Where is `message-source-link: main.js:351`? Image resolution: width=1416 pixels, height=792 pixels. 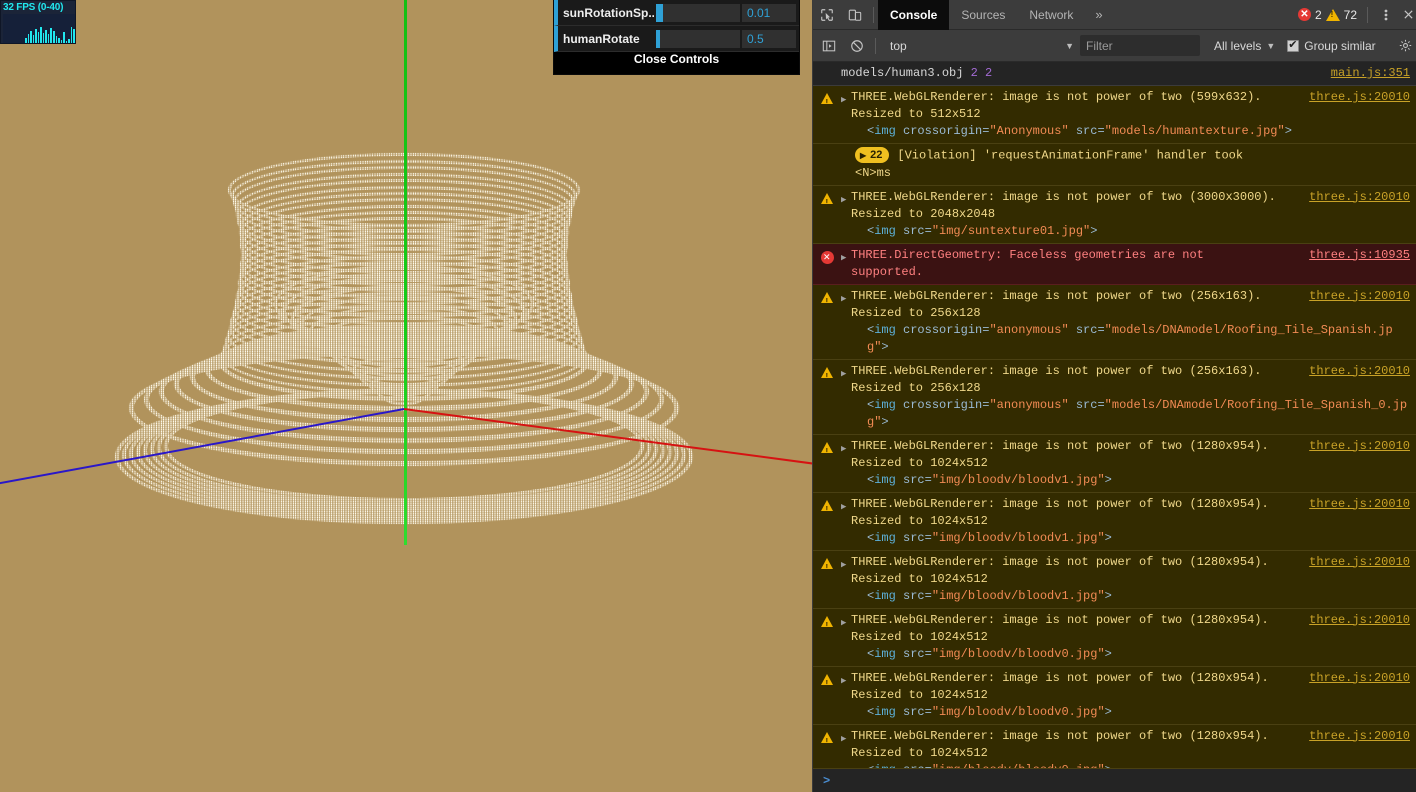 message-source-link: main.js:351 is located at coordinates (1370, 73).